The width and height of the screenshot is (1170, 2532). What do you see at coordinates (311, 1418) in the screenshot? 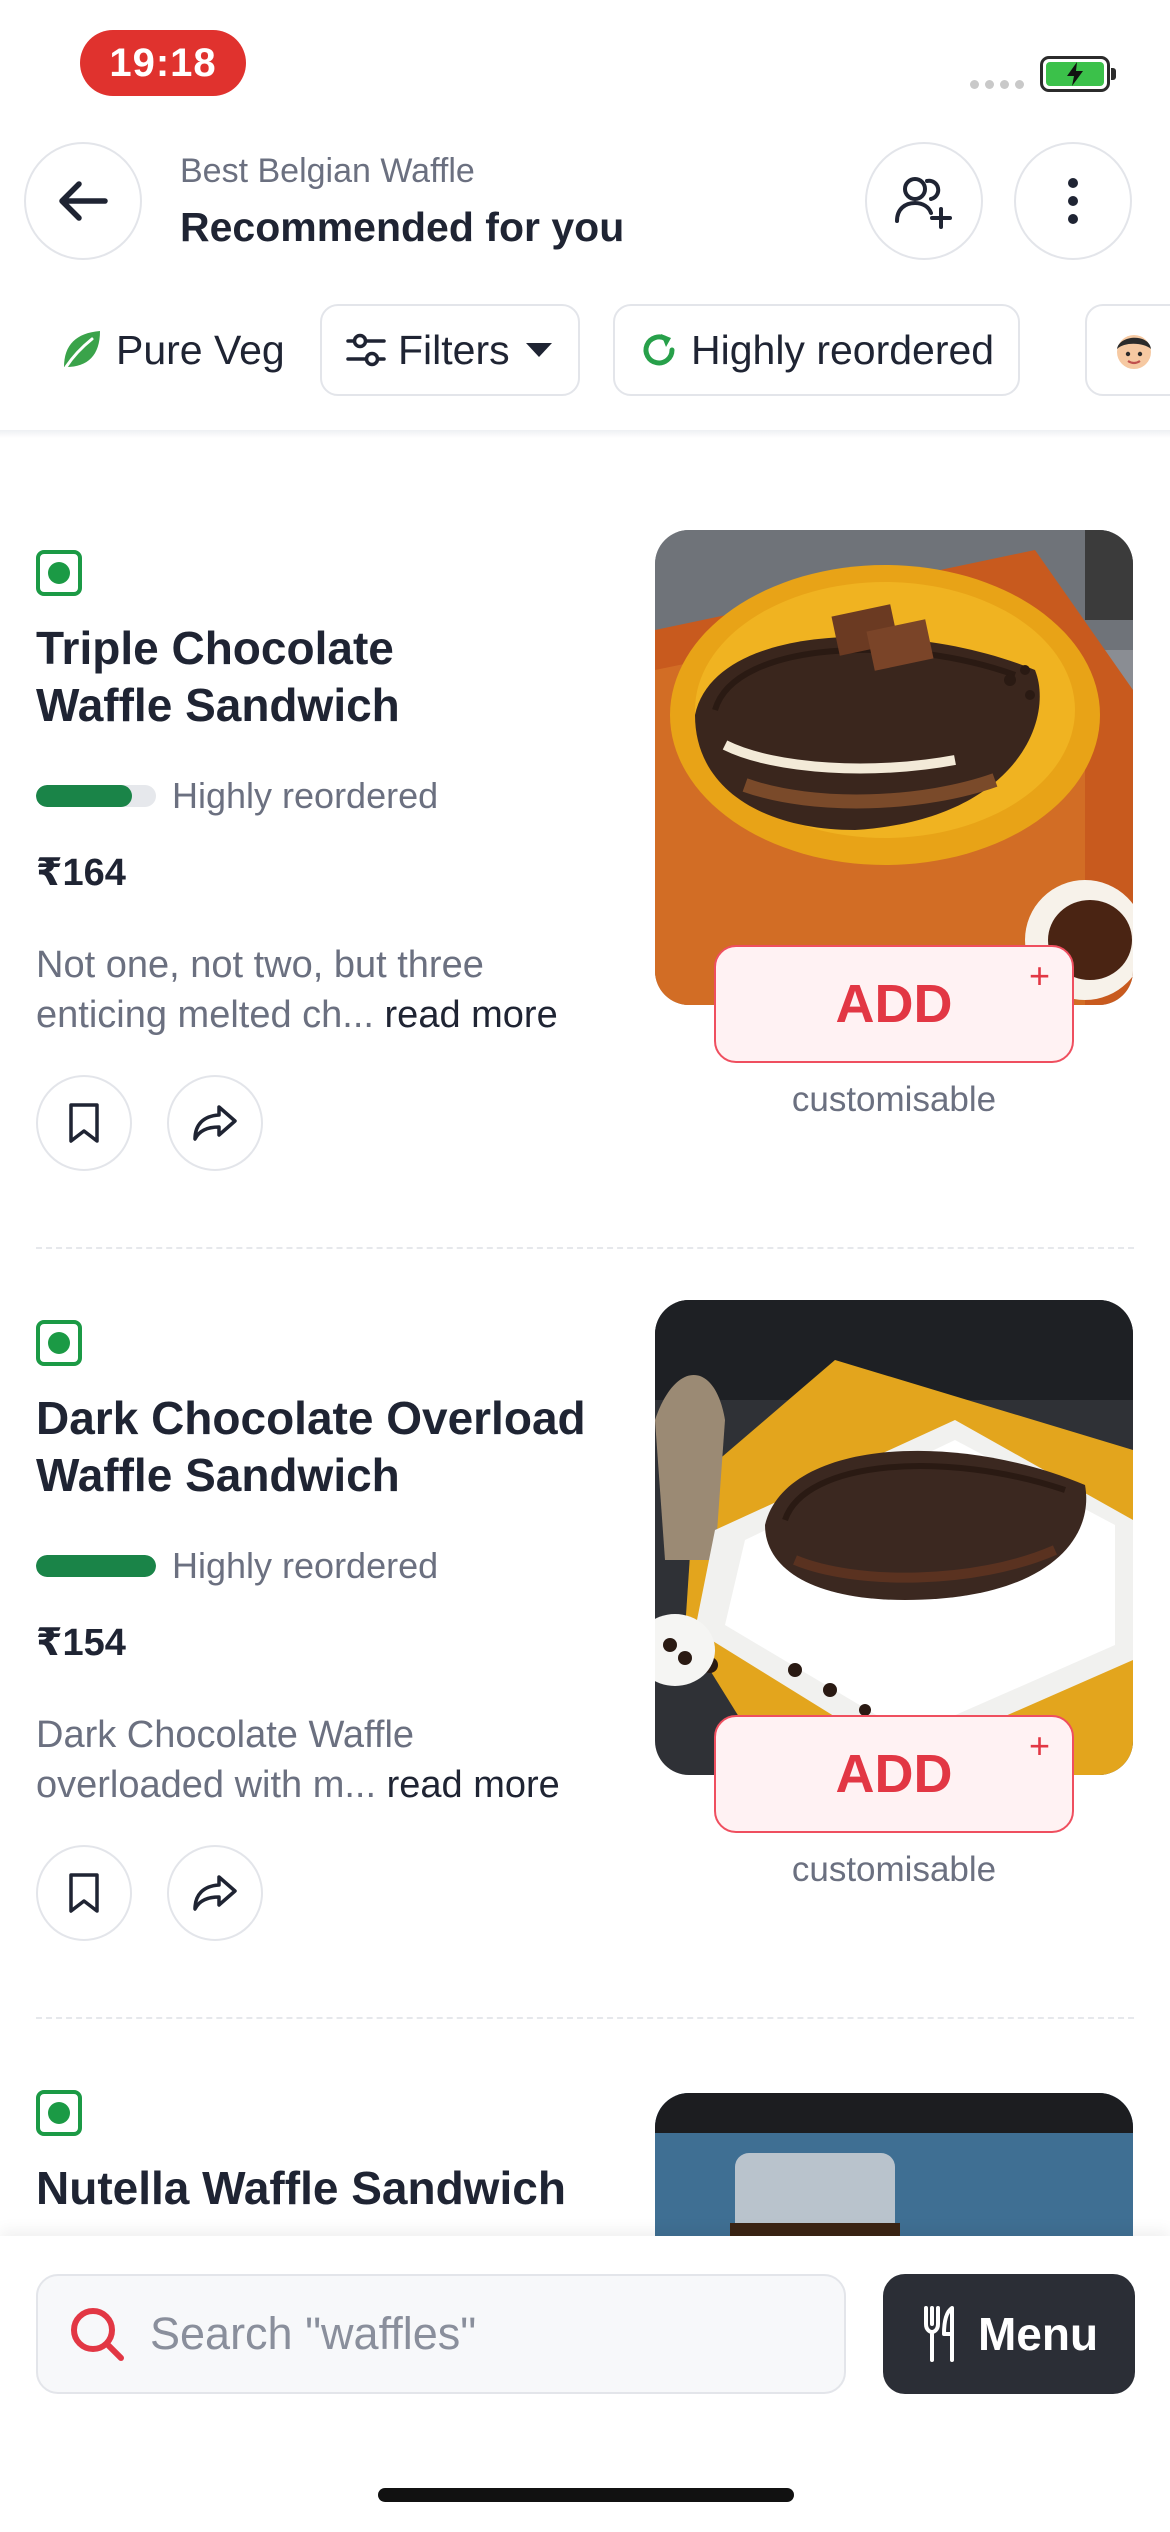
I see `item-name-line: Dark Chocolate Overload` at bounding box center [311, 1418].